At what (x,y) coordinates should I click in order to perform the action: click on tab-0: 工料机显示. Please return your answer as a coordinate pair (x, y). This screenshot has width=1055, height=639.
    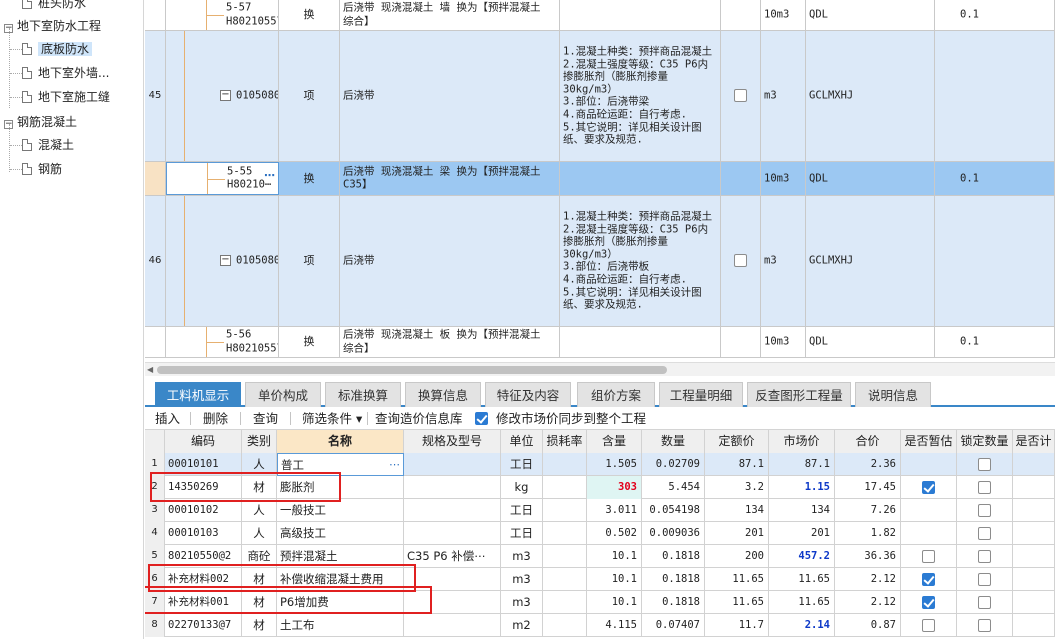
    Looking at the image, I should click on (198, 394).